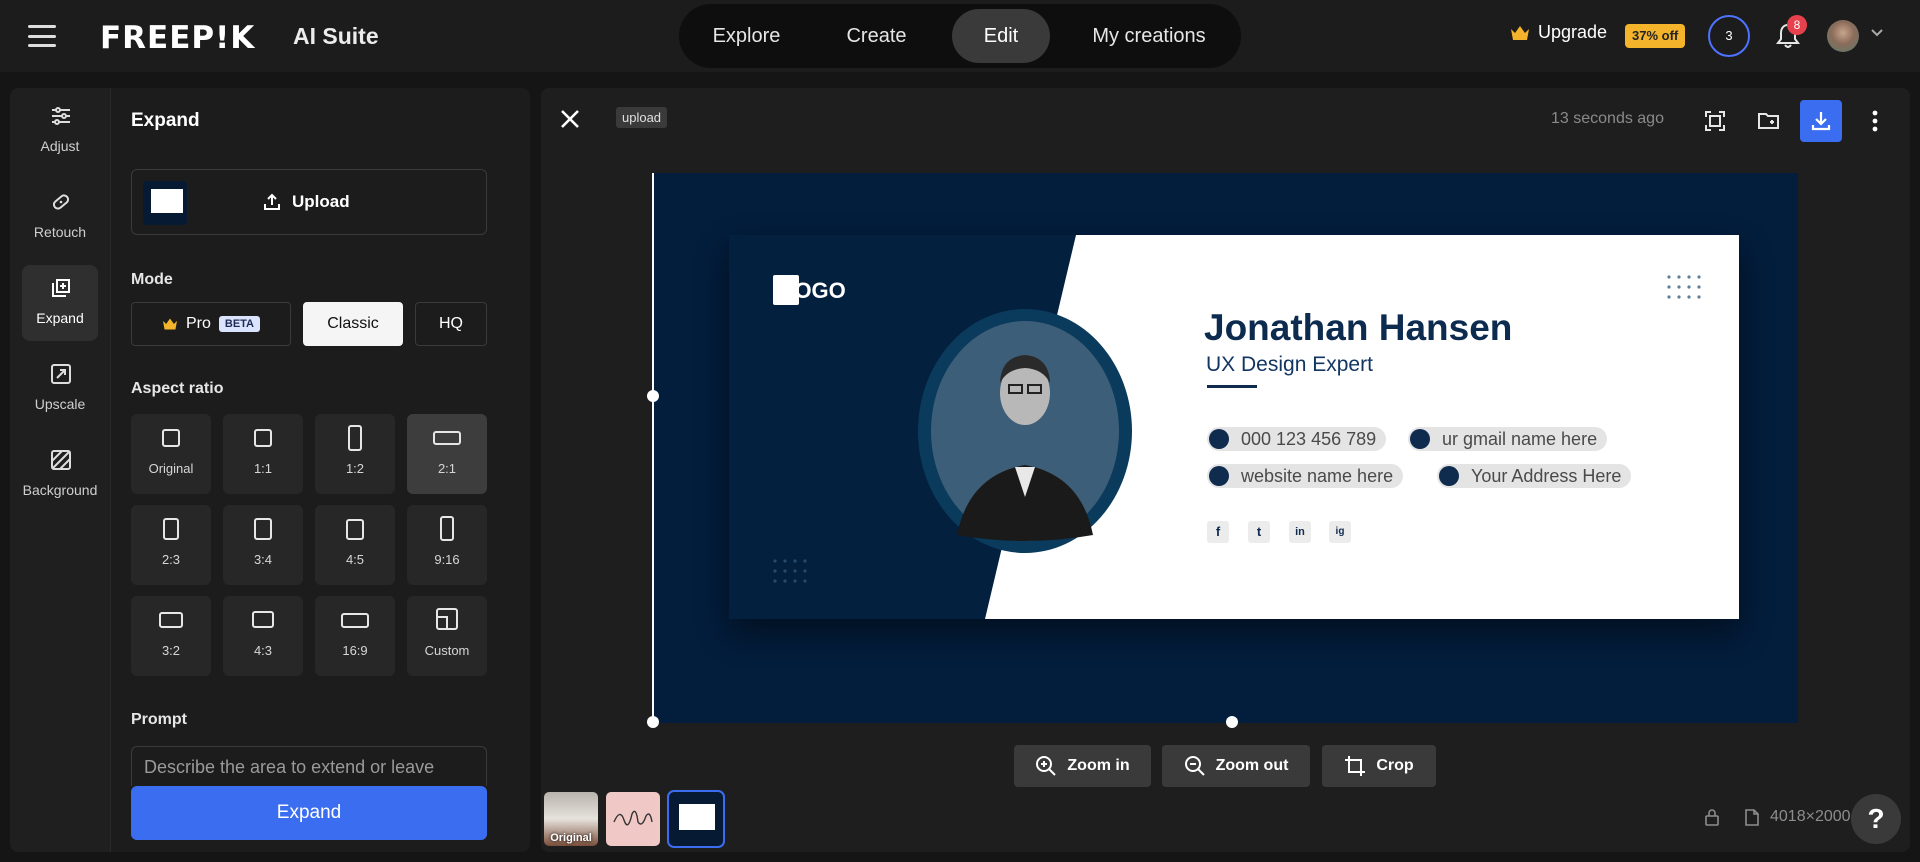 Image resolution: width=1920 pixels, height=862 pixels. I want to click on expand-edge-line, so click(653, 448).